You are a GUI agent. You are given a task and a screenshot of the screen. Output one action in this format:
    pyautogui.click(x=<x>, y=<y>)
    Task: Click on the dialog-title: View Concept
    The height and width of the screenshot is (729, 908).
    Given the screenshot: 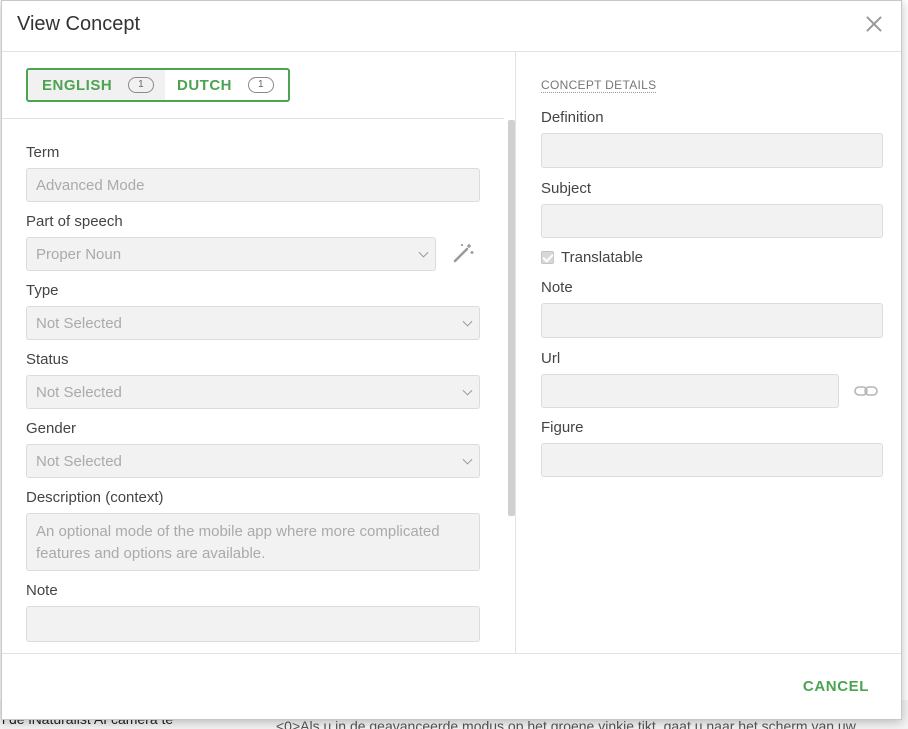 What is the action you would take?
    pyautogui.click(x=79, y=24)
    